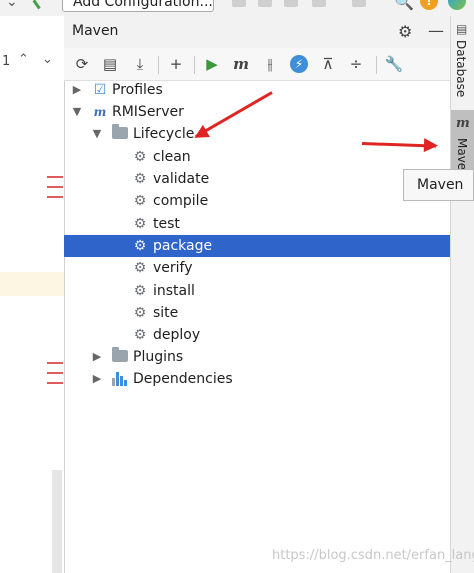 The image size is (474, 573). I want to click on tree-item-profiles: ▶ ☑ Profiles, so click(257, 90).